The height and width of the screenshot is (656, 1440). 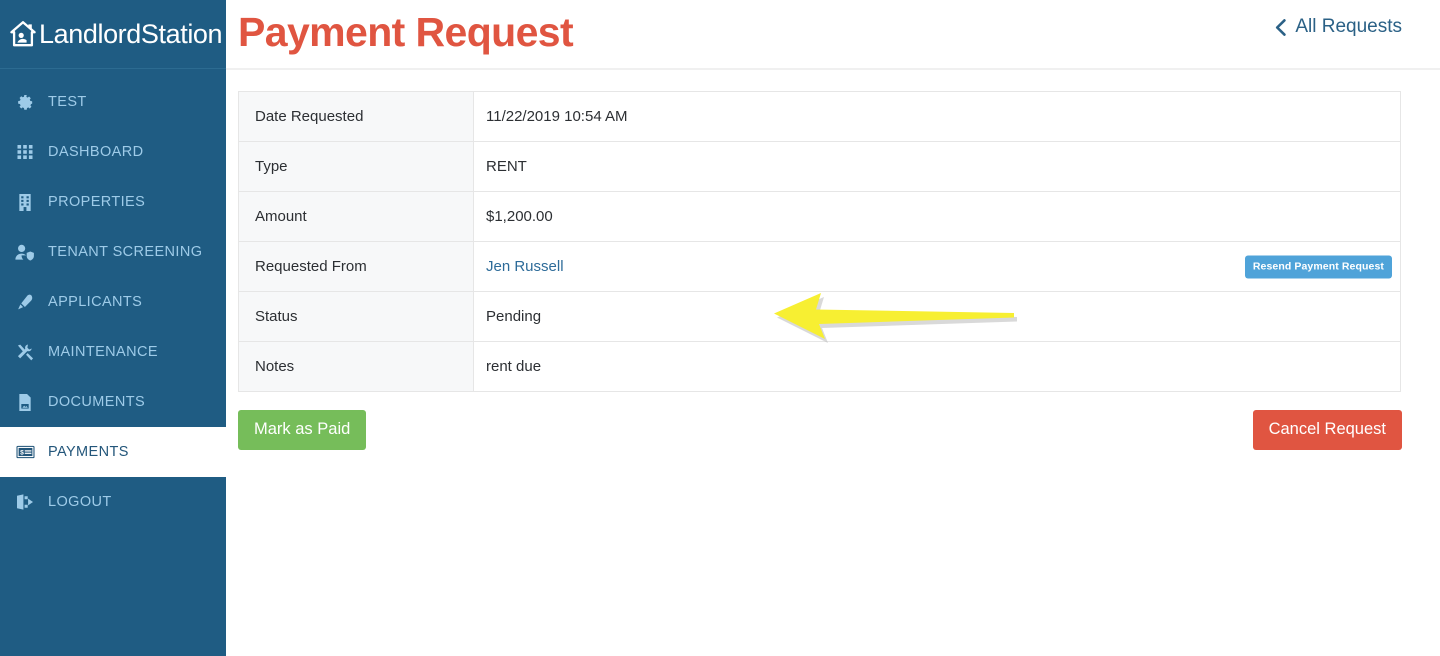 I want to click on chevron-left-icon, so click(x=1281, y=27).